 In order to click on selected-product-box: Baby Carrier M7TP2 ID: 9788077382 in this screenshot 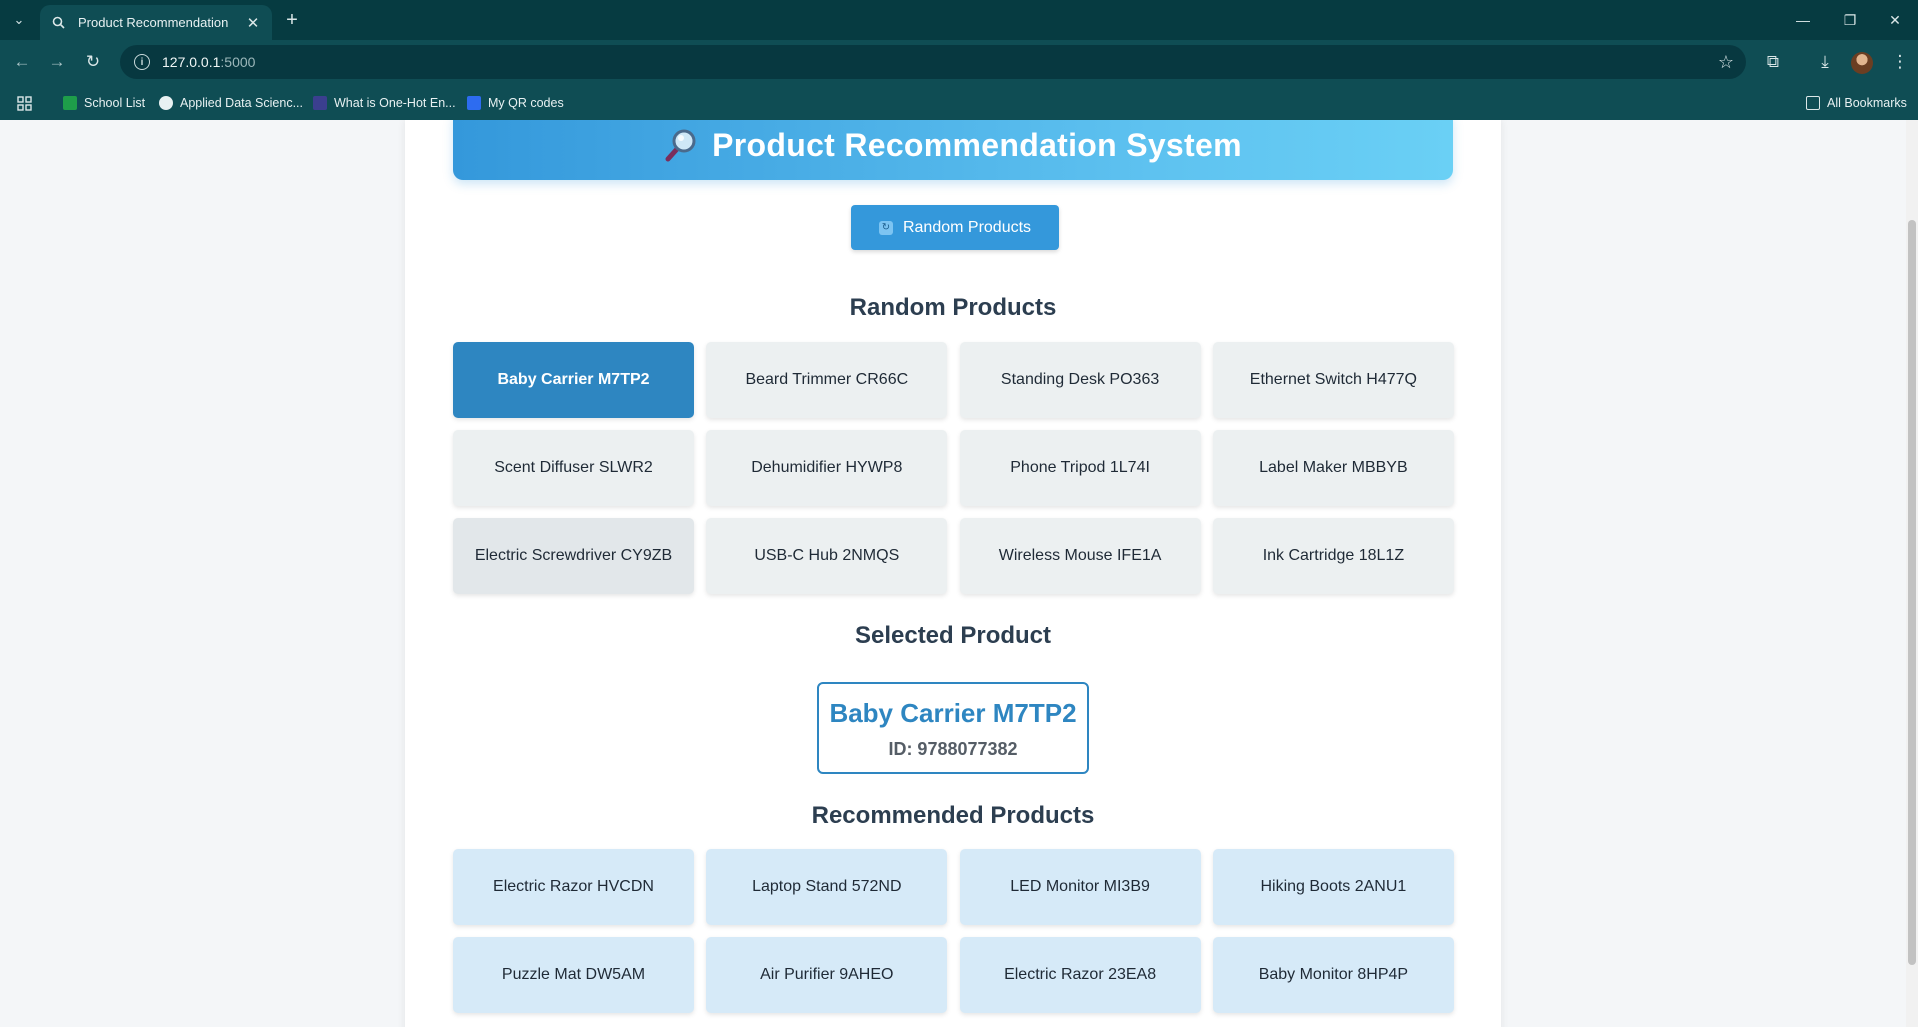, I will do `click(953, 728)`.